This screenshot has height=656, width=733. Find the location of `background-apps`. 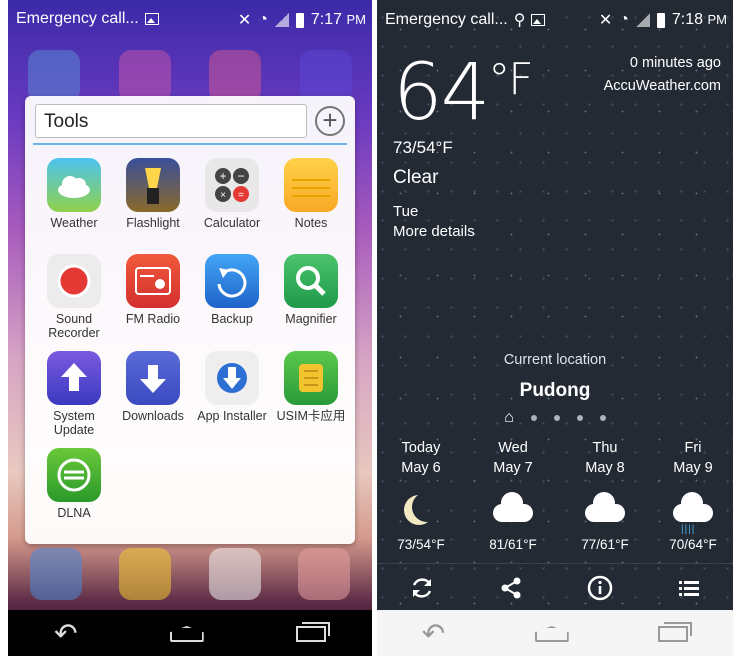

background-apps is located at coordinates (190, 76).